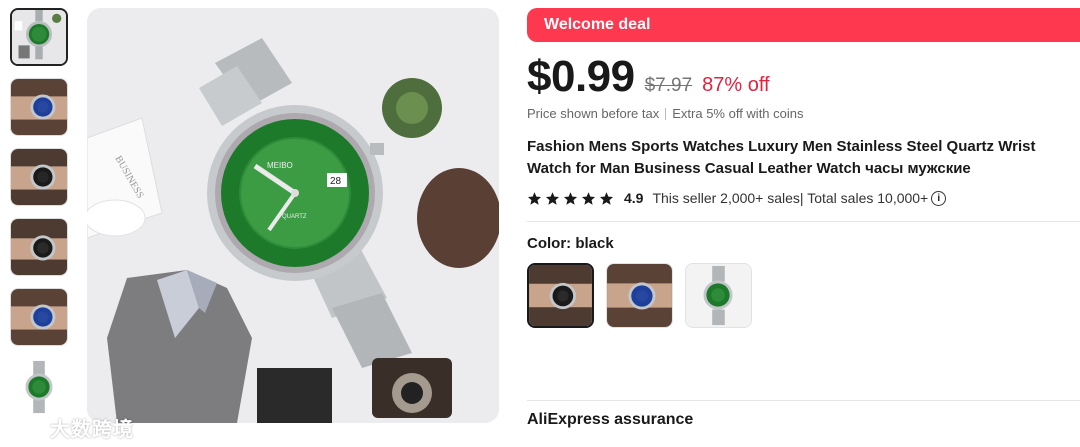 Image resolution: width=1080 pixels, height=447 pixels. What do you see at coordinates (581, 76) in the screenshot?
I see `current-price: $0.99` at bounding box center [581, 76].